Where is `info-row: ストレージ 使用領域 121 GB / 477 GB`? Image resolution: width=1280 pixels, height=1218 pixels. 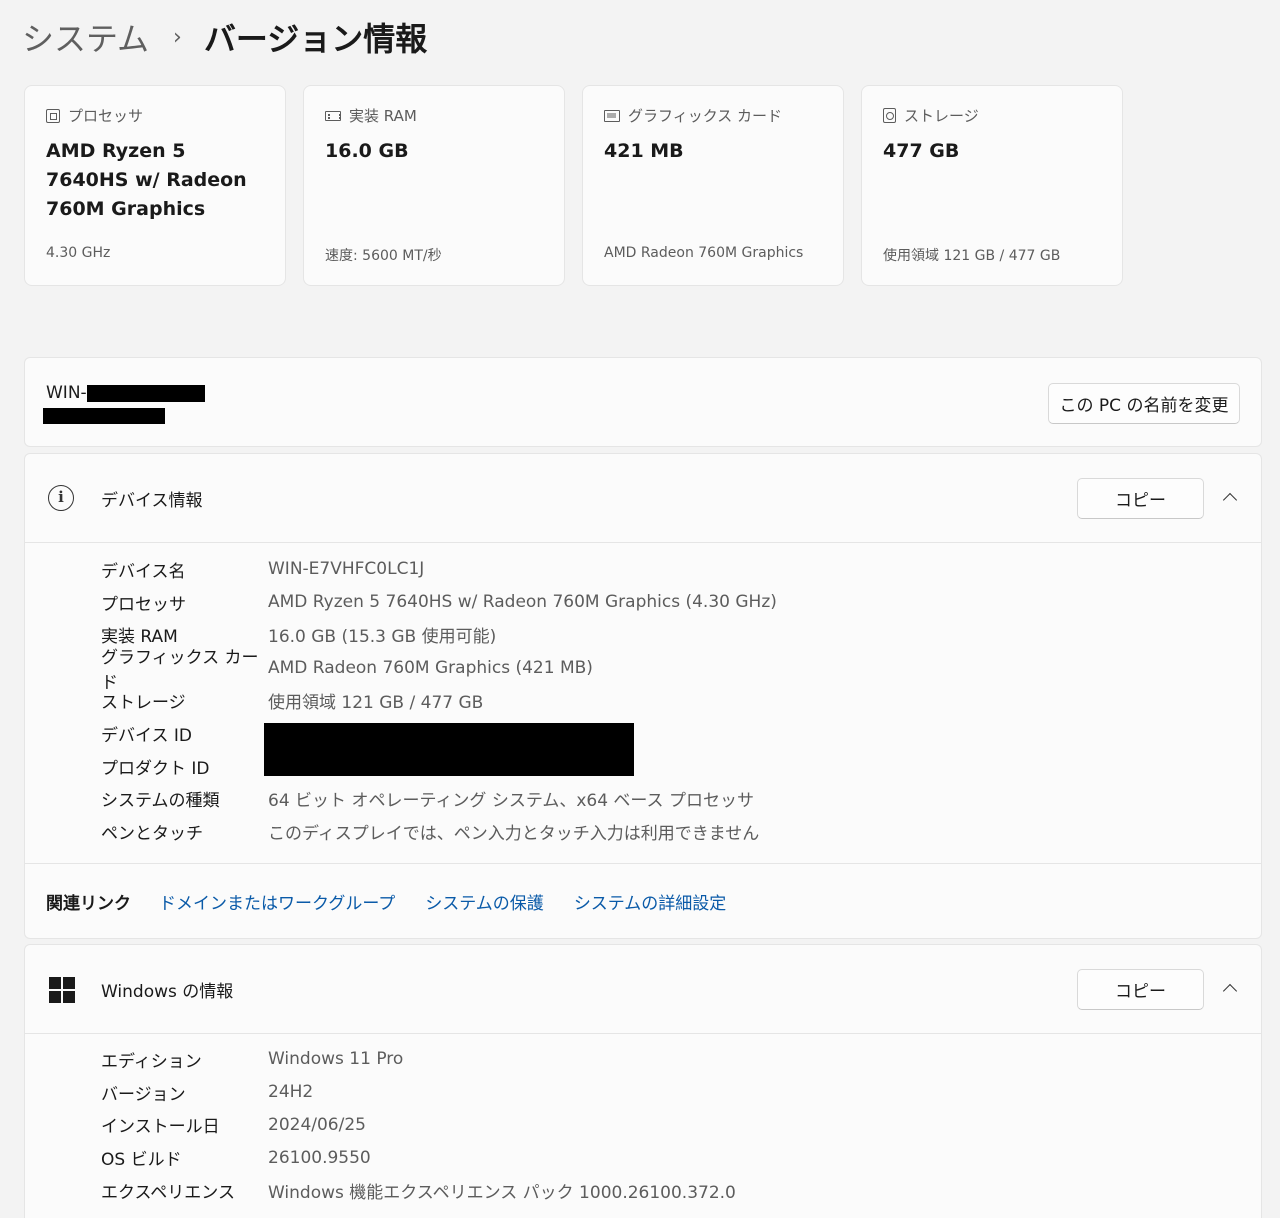 info-row: ストレージ 使用領域 121 GB / 477 GB is located at coordinates (439, 700).